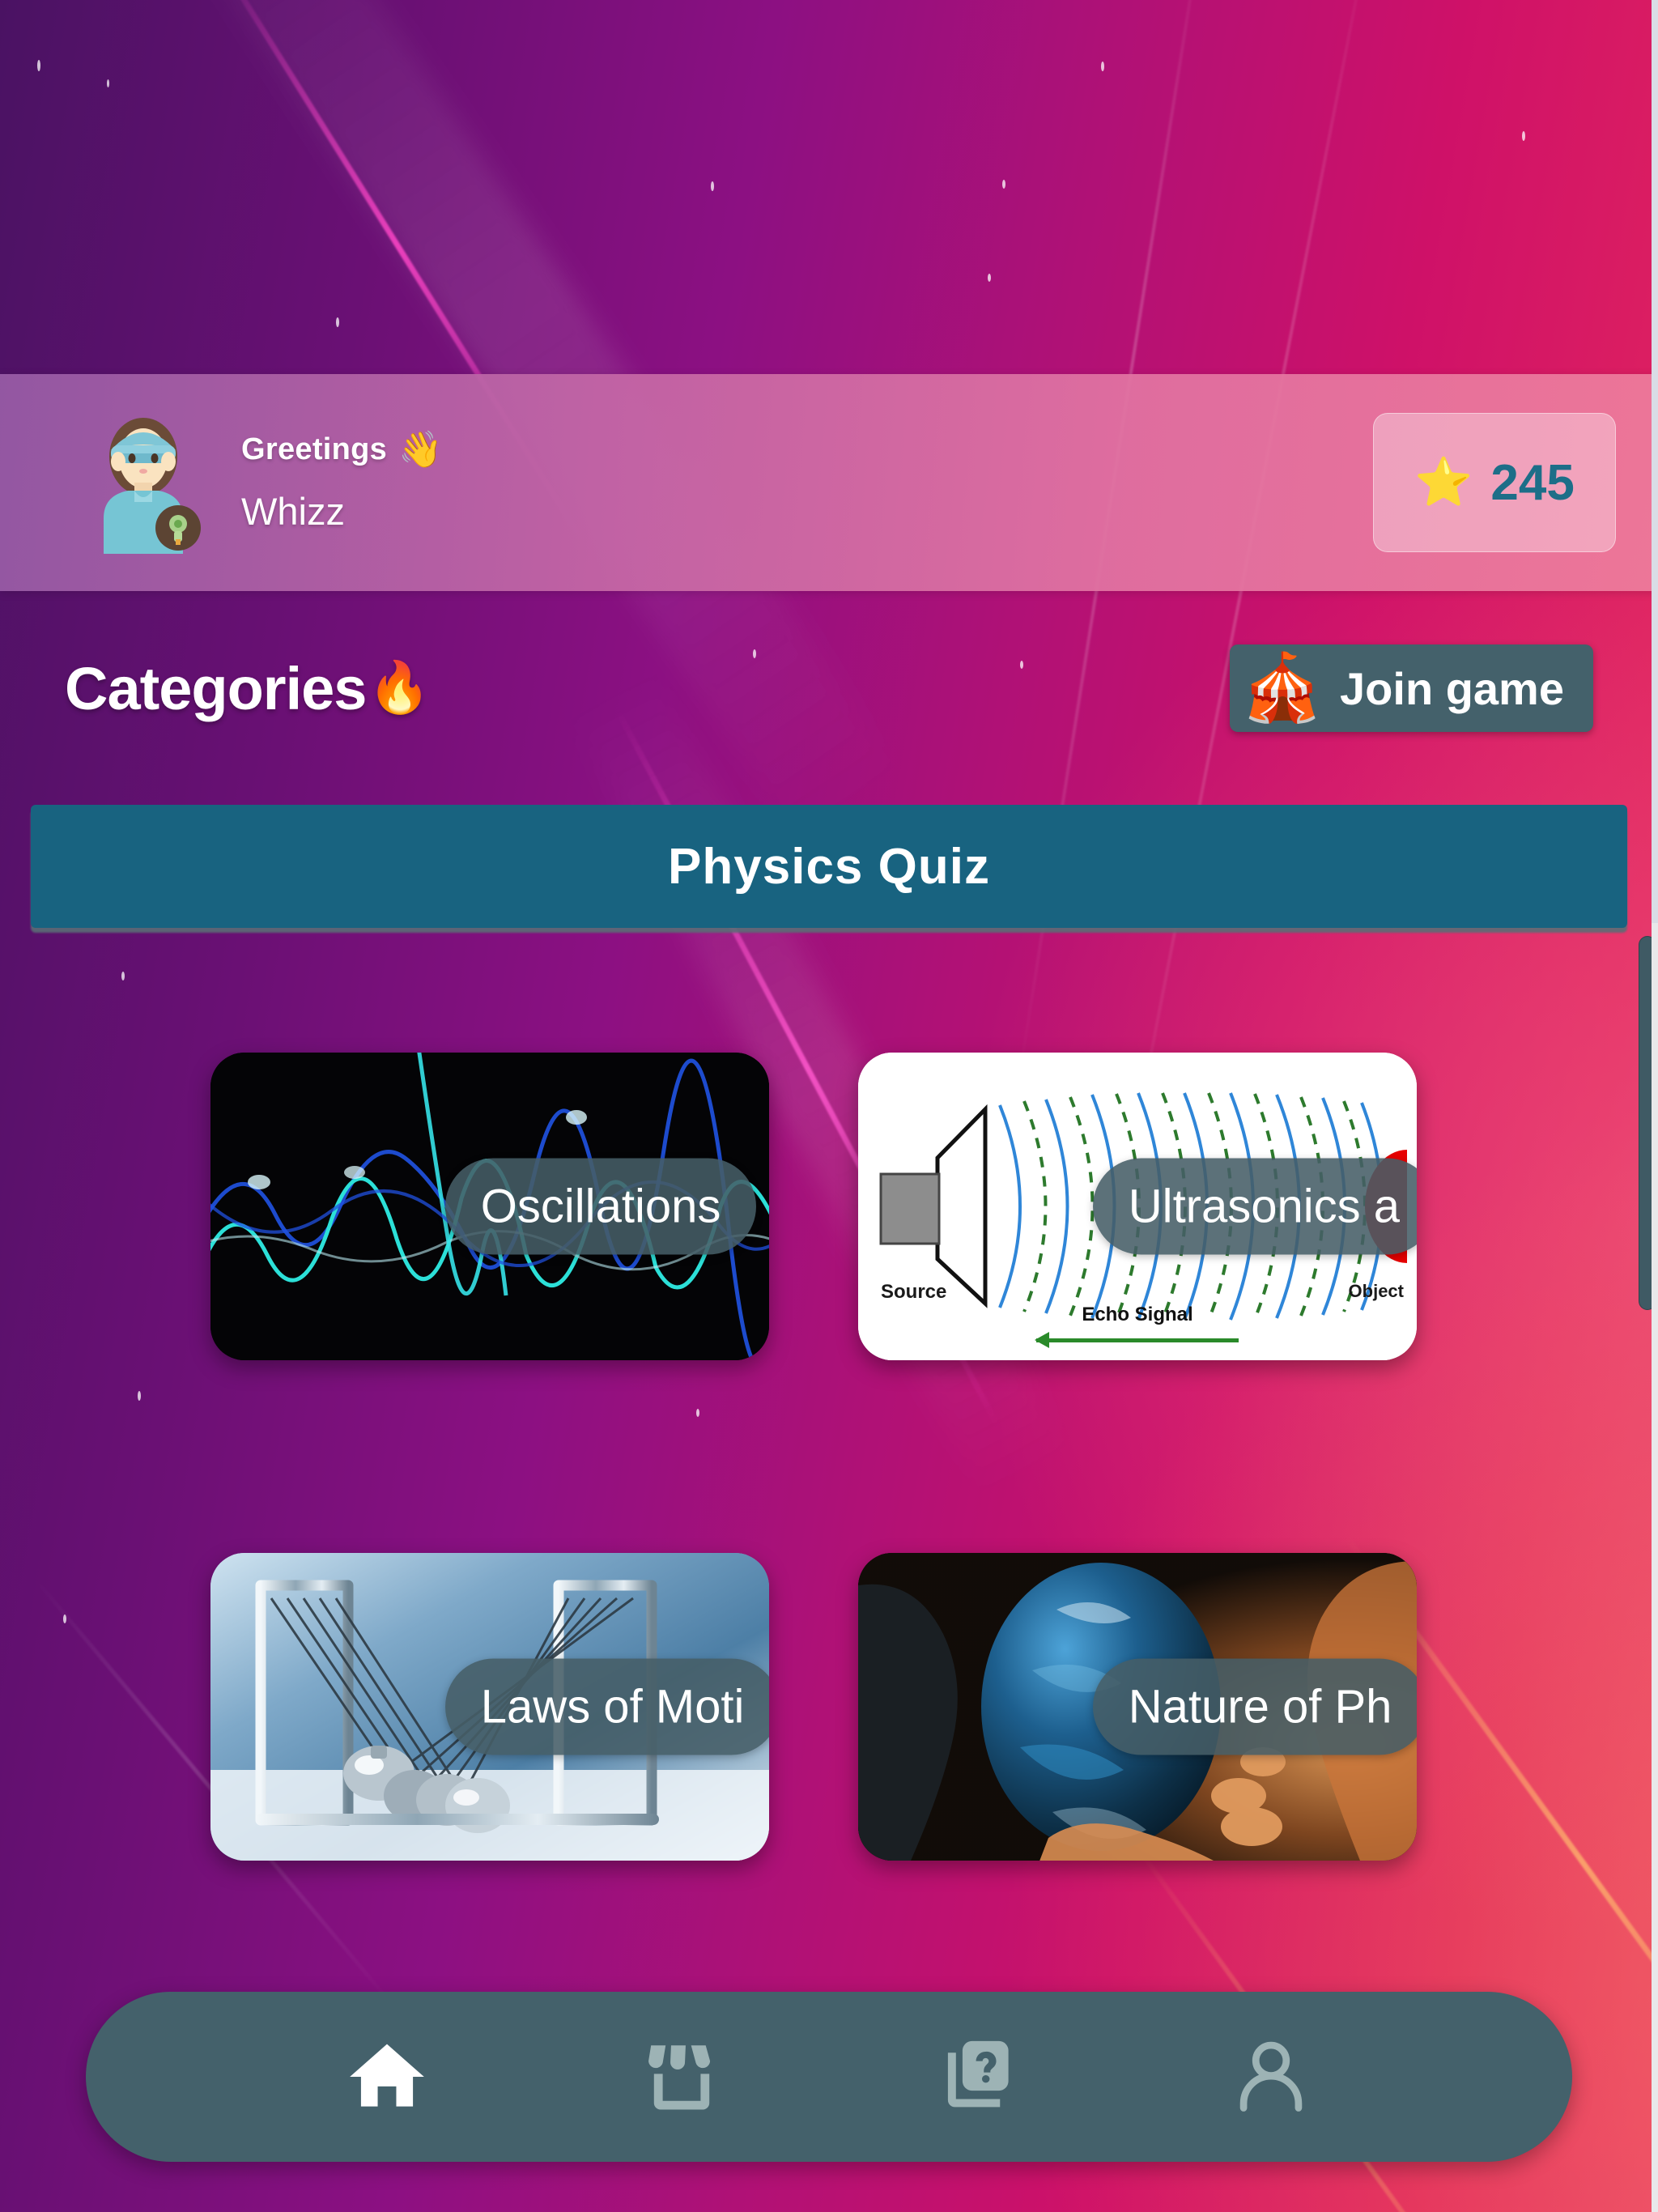 This screenshot has width=1658, height=2212. I want to click on health-worker-avatar-icon, so click(152, 486).